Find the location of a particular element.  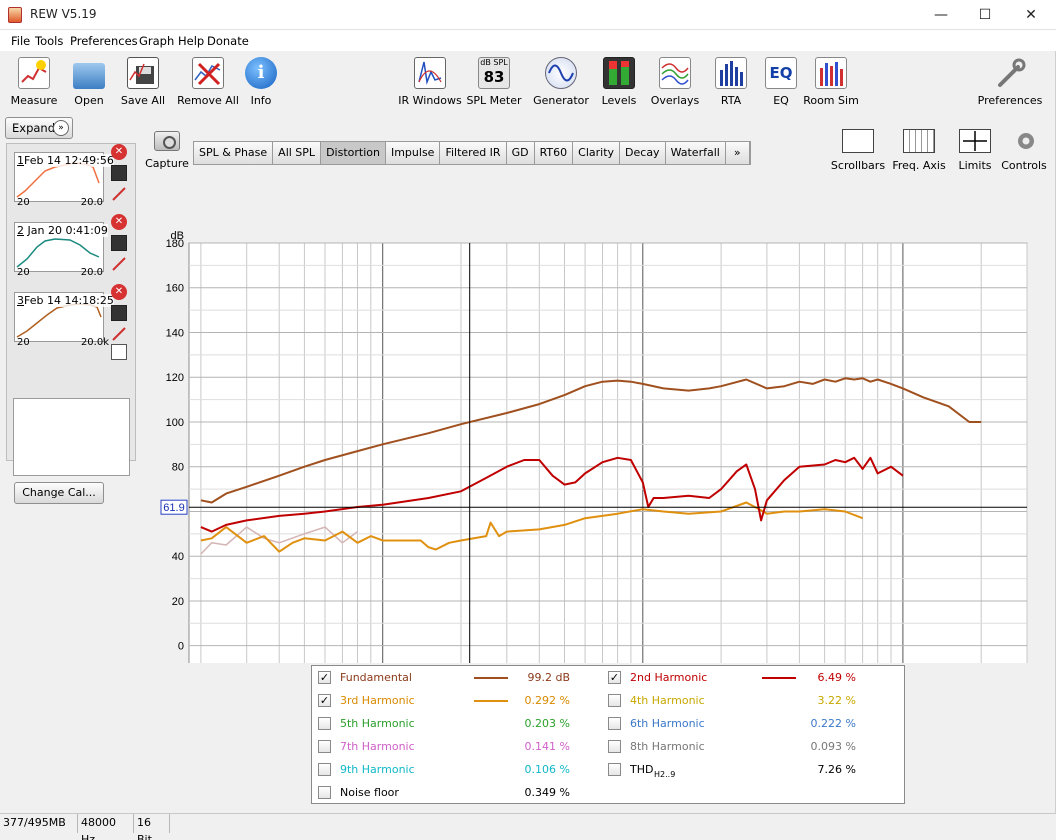

maximize-button: ☐ is located at coordinates (985, 15).